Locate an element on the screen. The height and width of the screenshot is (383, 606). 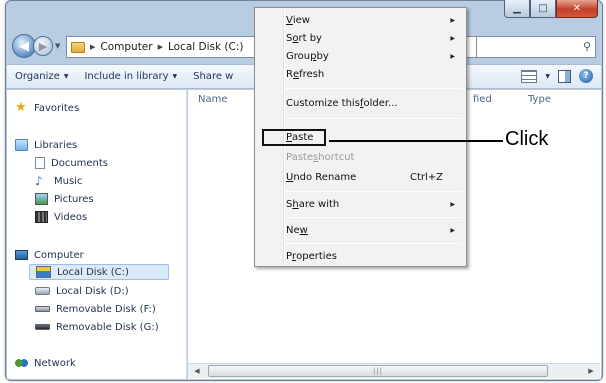
sidebar-item-local-disk-d: Local Disk (D:) is located at coordinates (82, 291).